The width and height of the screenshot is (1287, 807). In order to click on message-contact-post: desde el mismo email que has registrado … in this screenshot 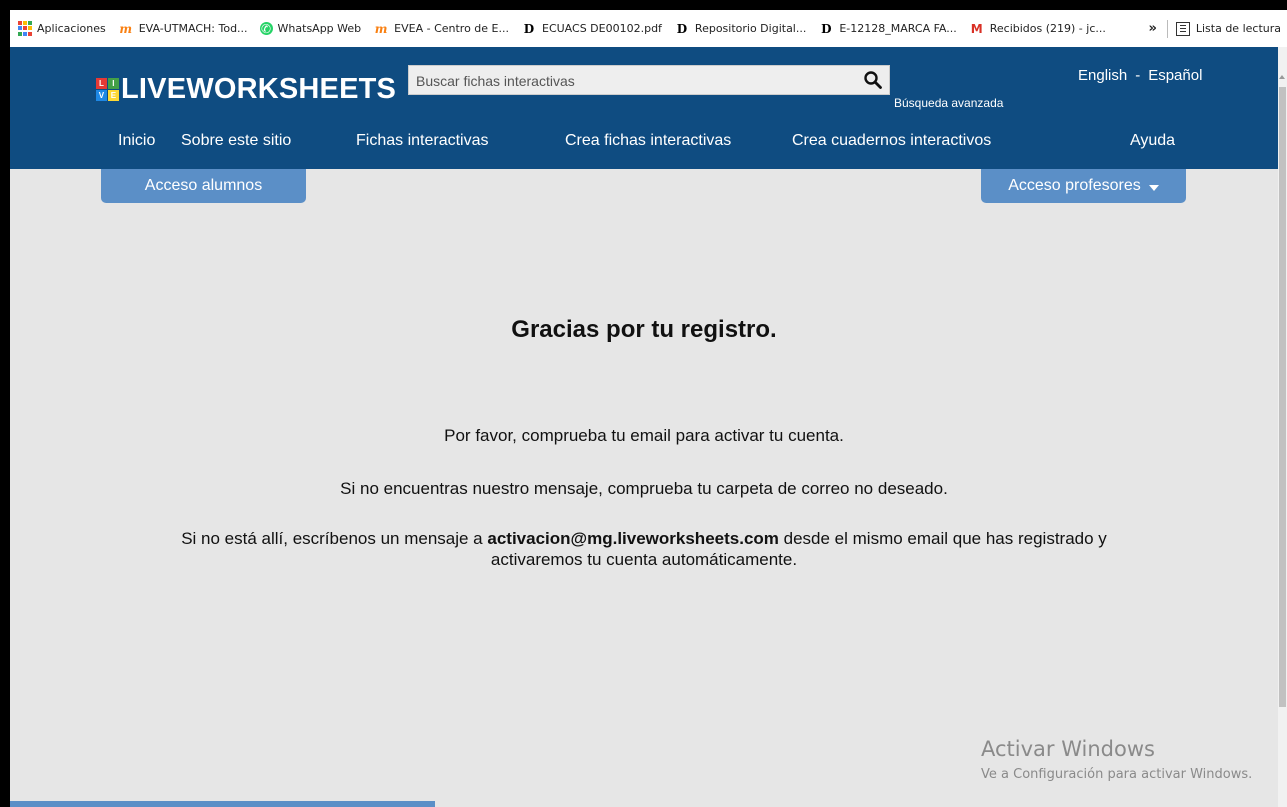, I will do `click(942, 538)`.